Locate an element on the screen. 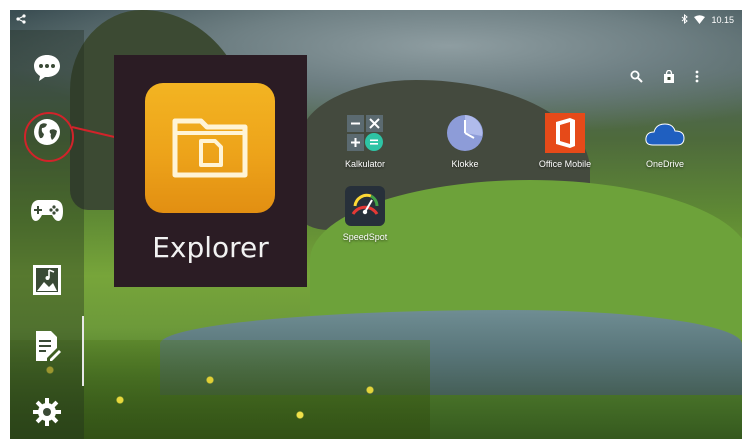  highlight-circle is located at coordinates (49, 137).